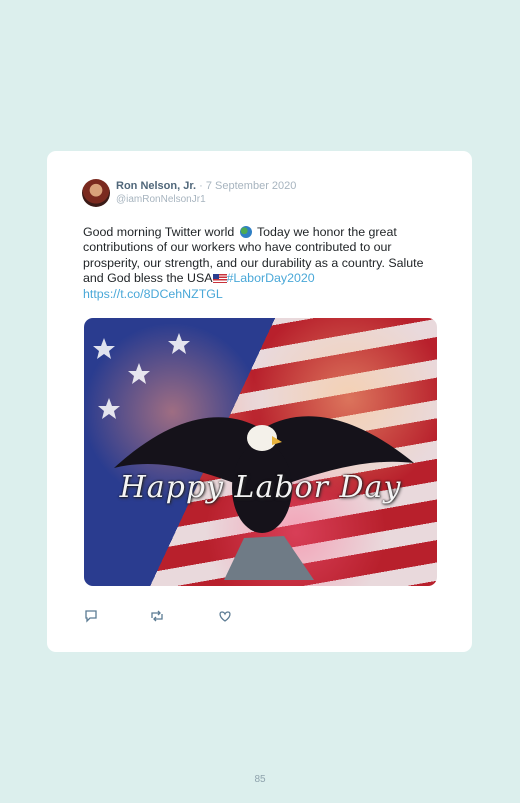 Image resolution: width=520 pixels, height=803 pixels. What do you see at coordinates (225, 616) in the screenshot?
I see `like-icon` at bounding box center [225, 616].